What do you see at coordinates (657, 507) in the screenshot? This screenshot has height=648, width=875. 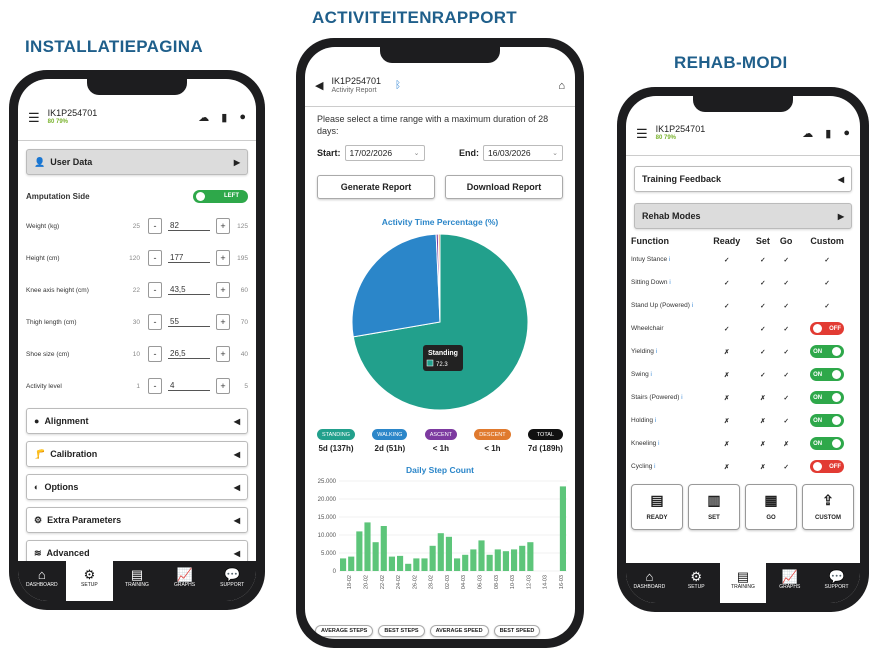 I see `mode-button-ready: ▤ READY` at bounding box center [657, 507].